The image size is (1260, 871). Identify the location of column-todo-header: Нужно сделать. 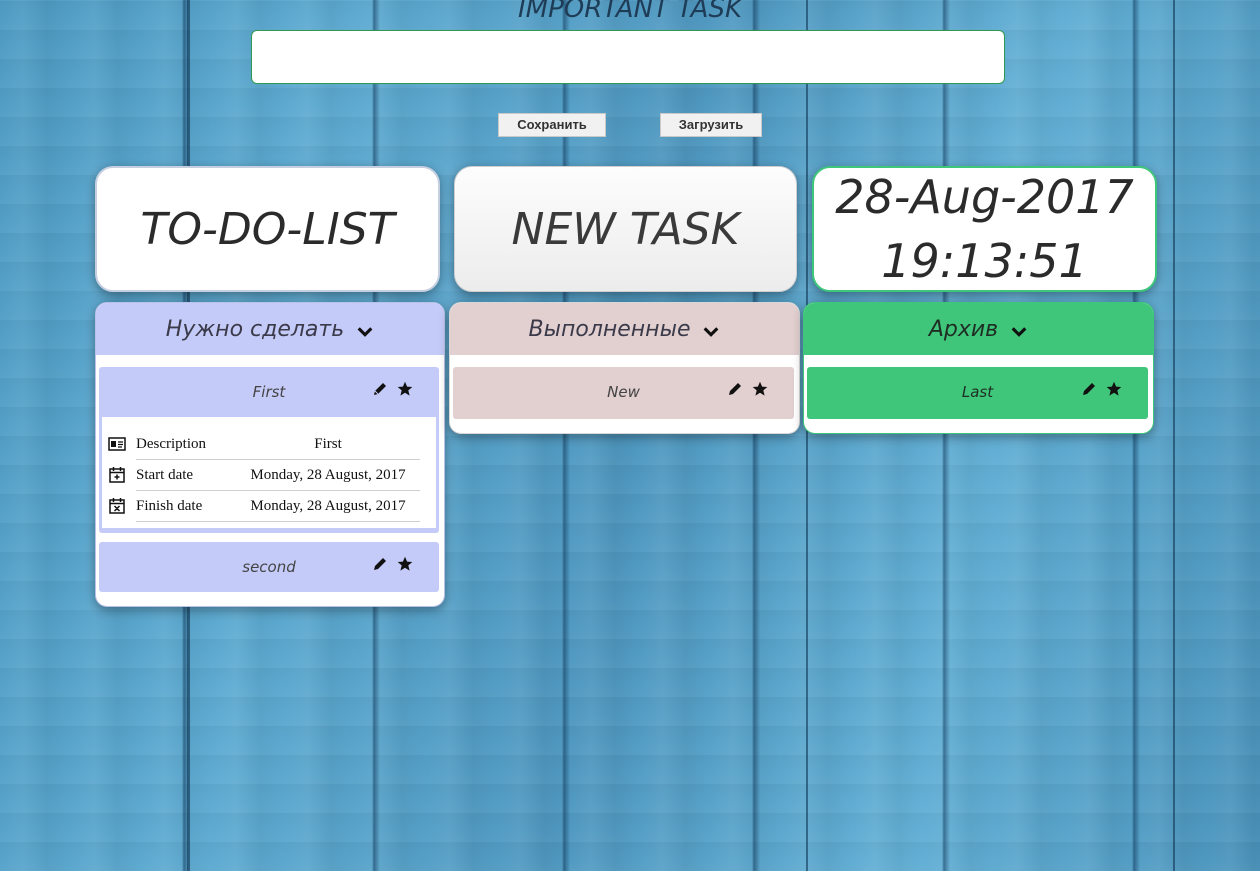
(270, 329).